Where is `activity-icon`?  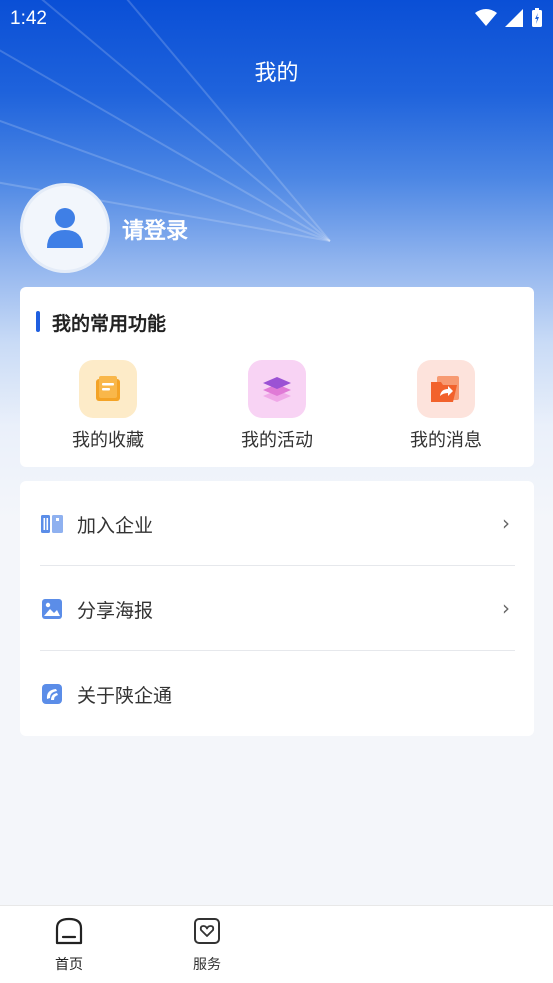
activity-icon is located at coordinates (277, 389).